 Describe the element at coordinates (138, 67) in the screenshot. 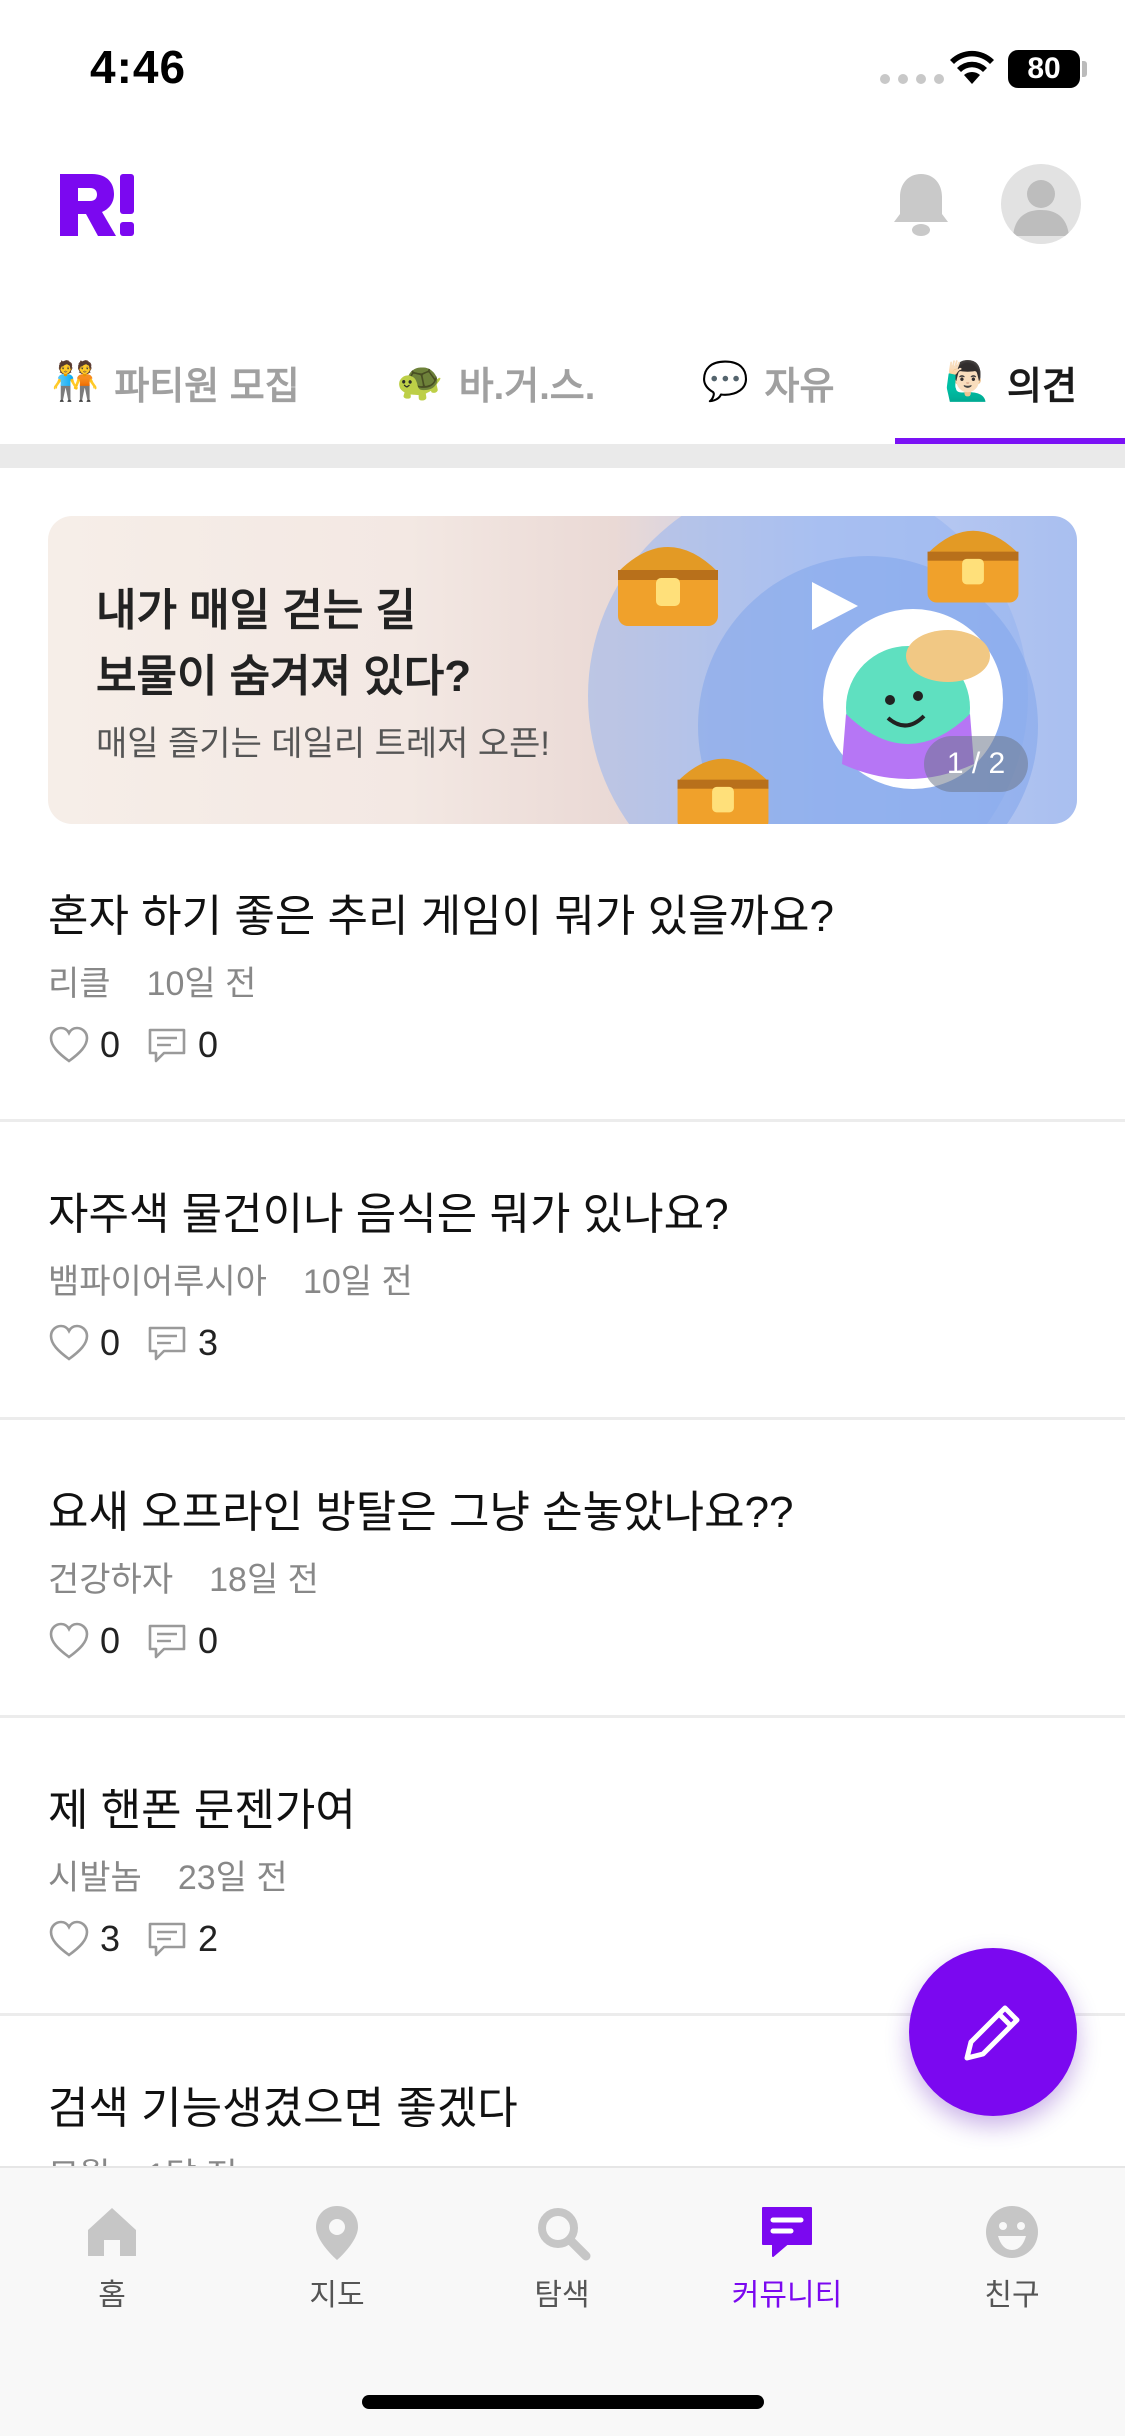

I see `status-time: 4:46` at that location.